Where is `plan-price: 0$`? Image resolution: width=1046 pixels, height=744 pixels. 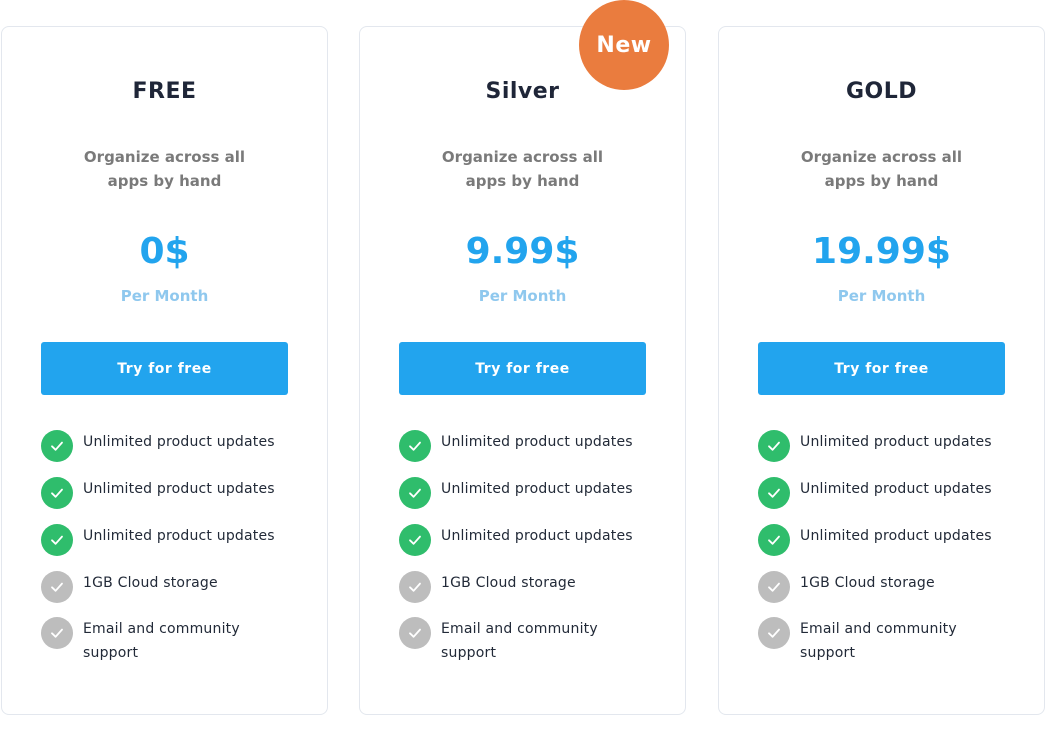 plan-price: 0$ is located at coordinates (164, 251).